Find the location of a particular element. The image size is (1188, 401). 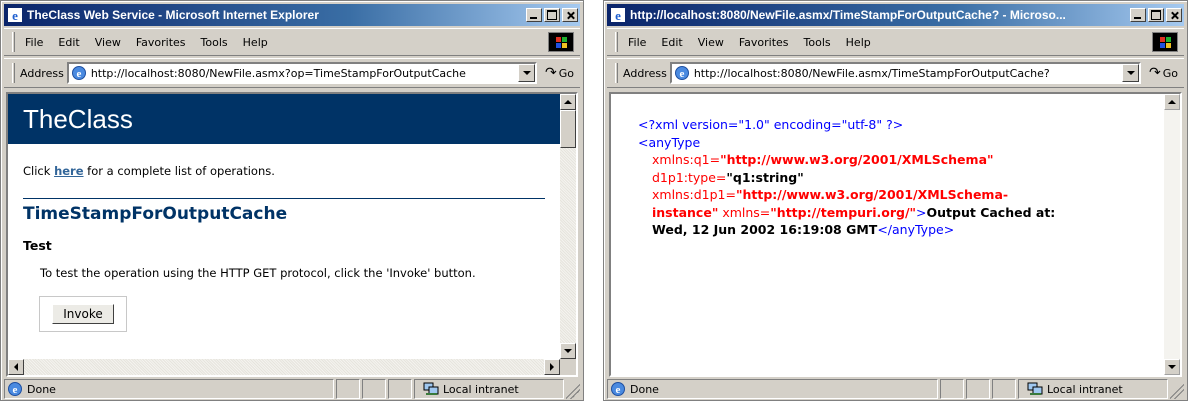

click-prefix: Click is located at coordinates (39, 171).